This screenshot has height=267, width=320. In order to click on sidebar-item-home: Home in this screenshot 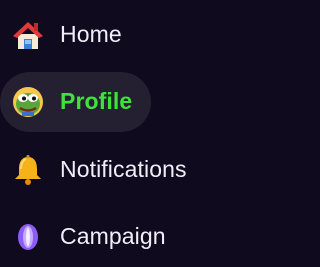, I will do `click(70, 35)`.